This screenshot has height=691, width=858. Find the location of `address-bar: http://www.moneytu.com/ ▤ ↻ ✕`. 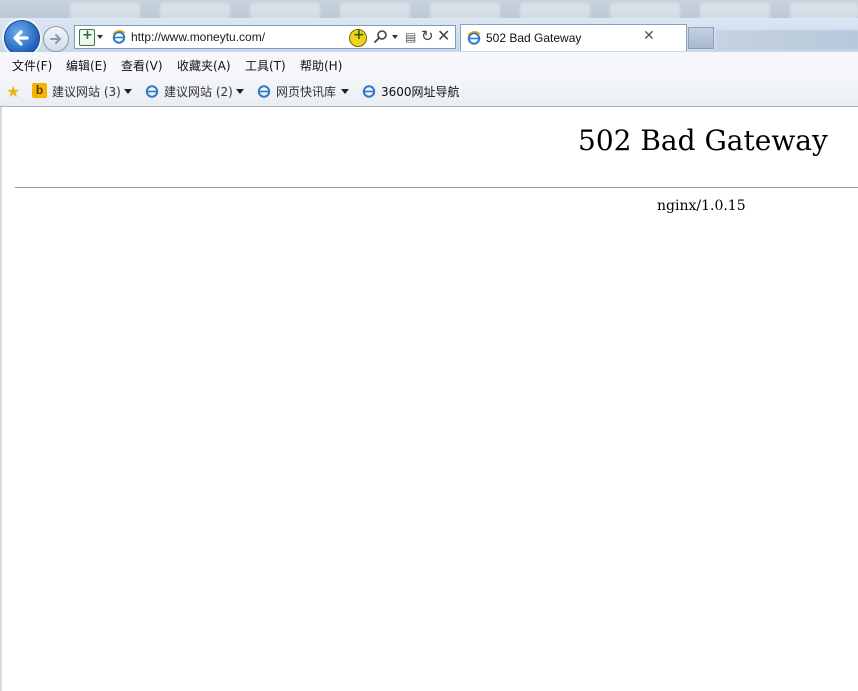

address-bar: http://www.moneytu.com/ ▤ ↻ ✕ is located at coordinates (265, 37).